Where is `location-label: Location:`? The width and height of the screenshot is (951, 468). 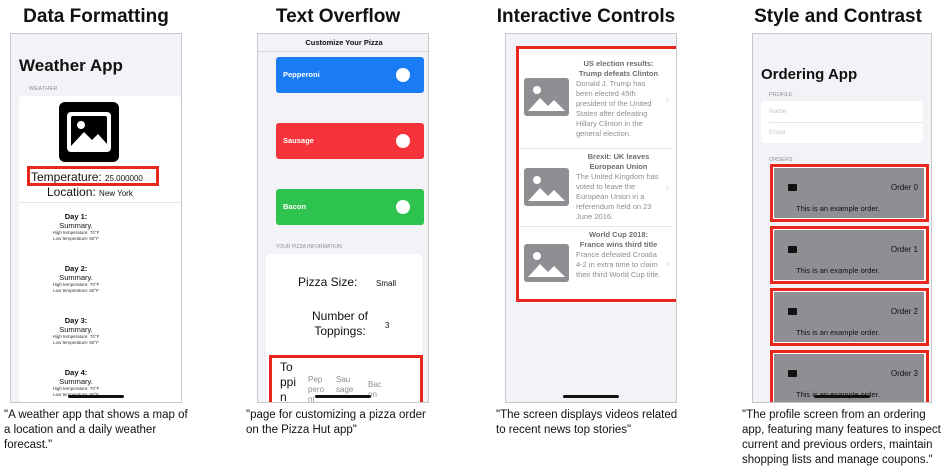
location-label: Location: is located at coordinates (71, 192).